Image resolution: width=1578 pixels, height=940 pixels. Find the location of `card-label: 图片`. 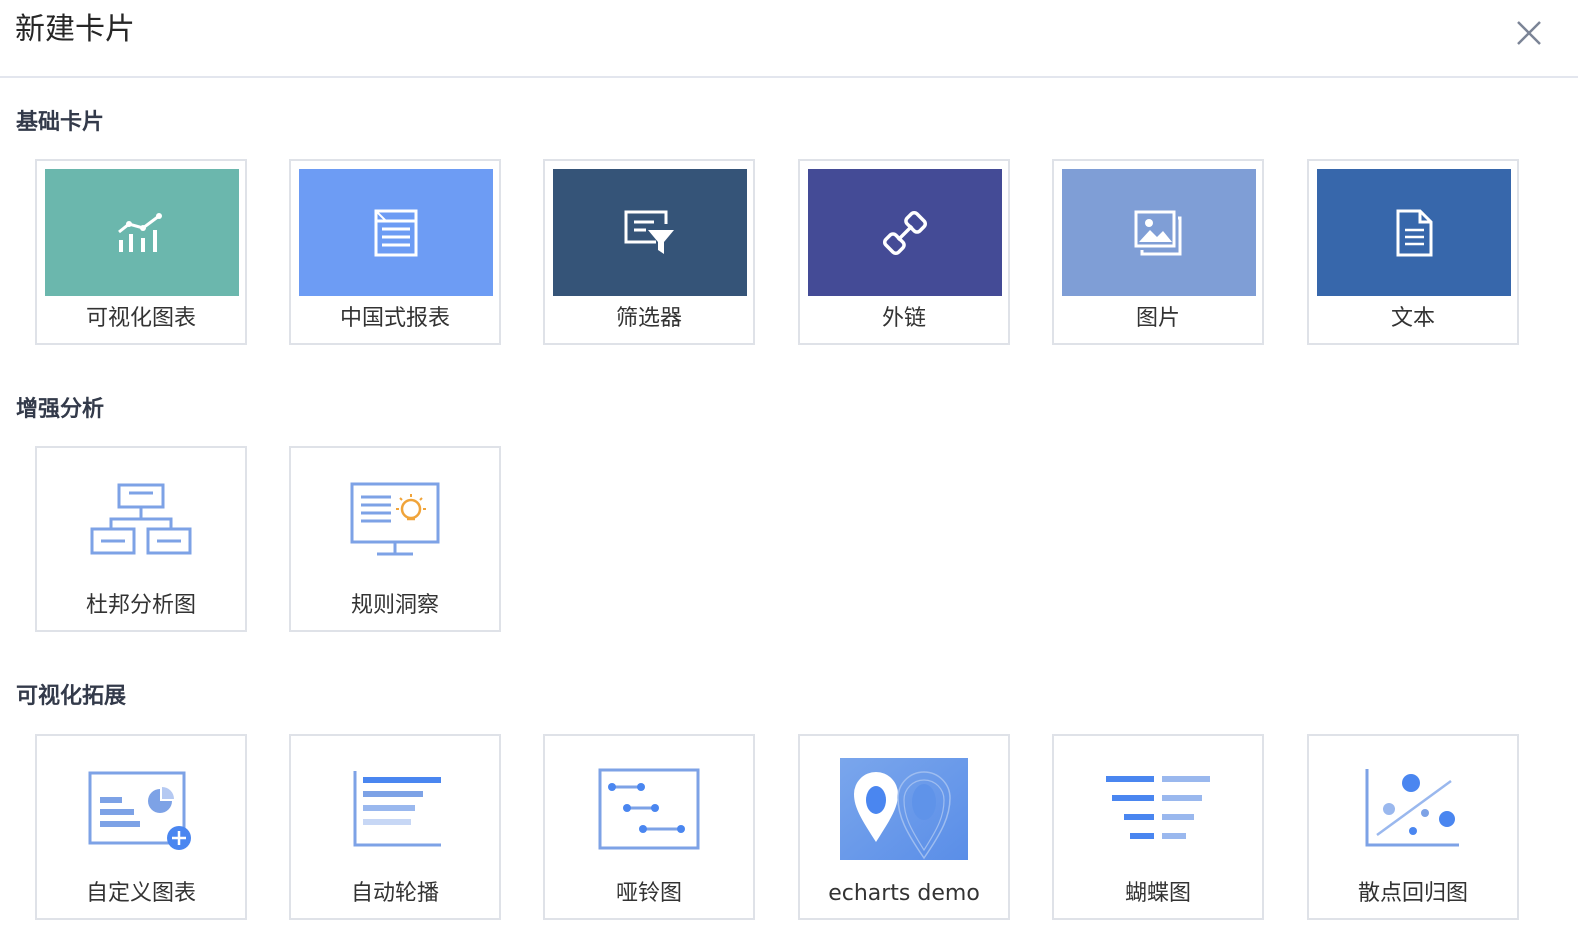

card-label: 图片 is located at coordinates (1157, 318).